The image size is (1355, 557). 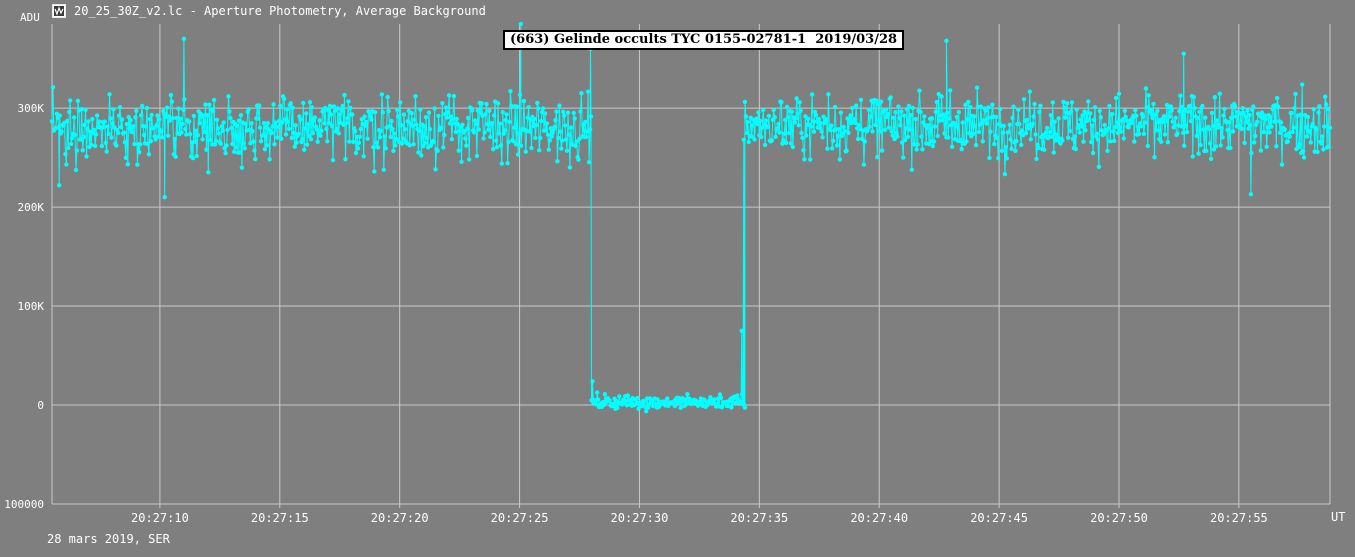 What do you see at coordinates (108, 539) in the screenshot?
I see `footer-date: 28 mars 2019, SER` at bounding box center [108, 539].